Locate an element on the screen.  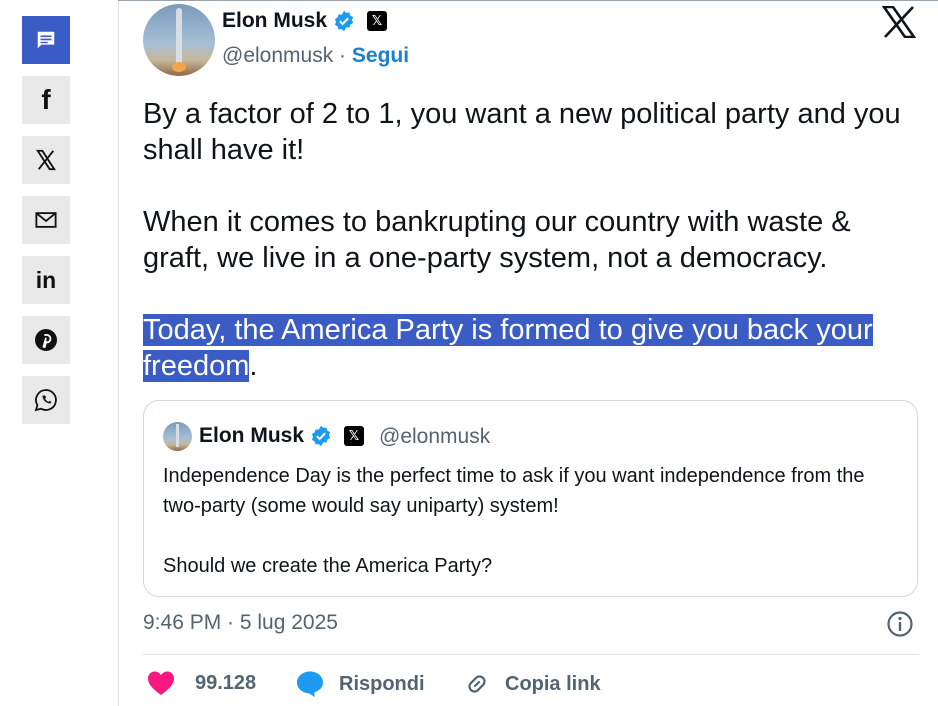
whatsapp-share-button is located at coordinates (46, 400).